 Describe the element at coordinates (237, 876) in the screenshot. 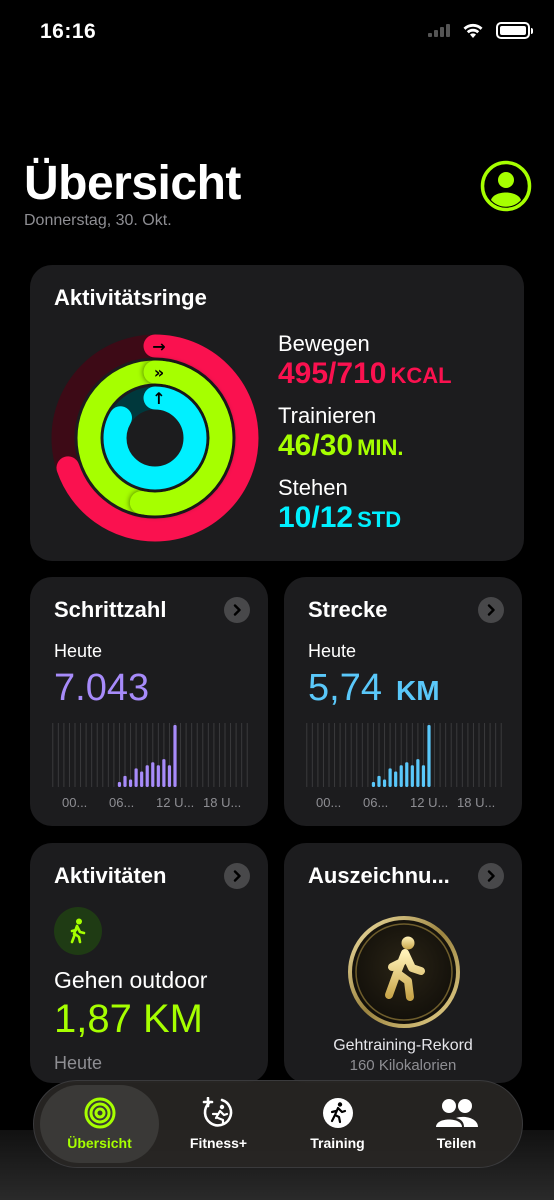

I see `activities-chevron-icon` at that location.